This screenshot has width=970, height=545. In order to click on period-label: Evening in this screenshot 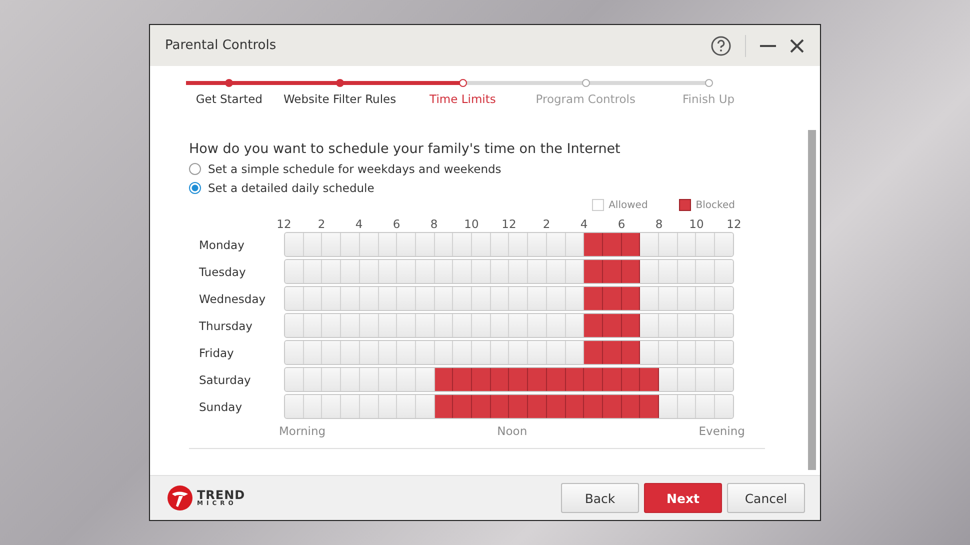, I will do `click(721, 431)`.